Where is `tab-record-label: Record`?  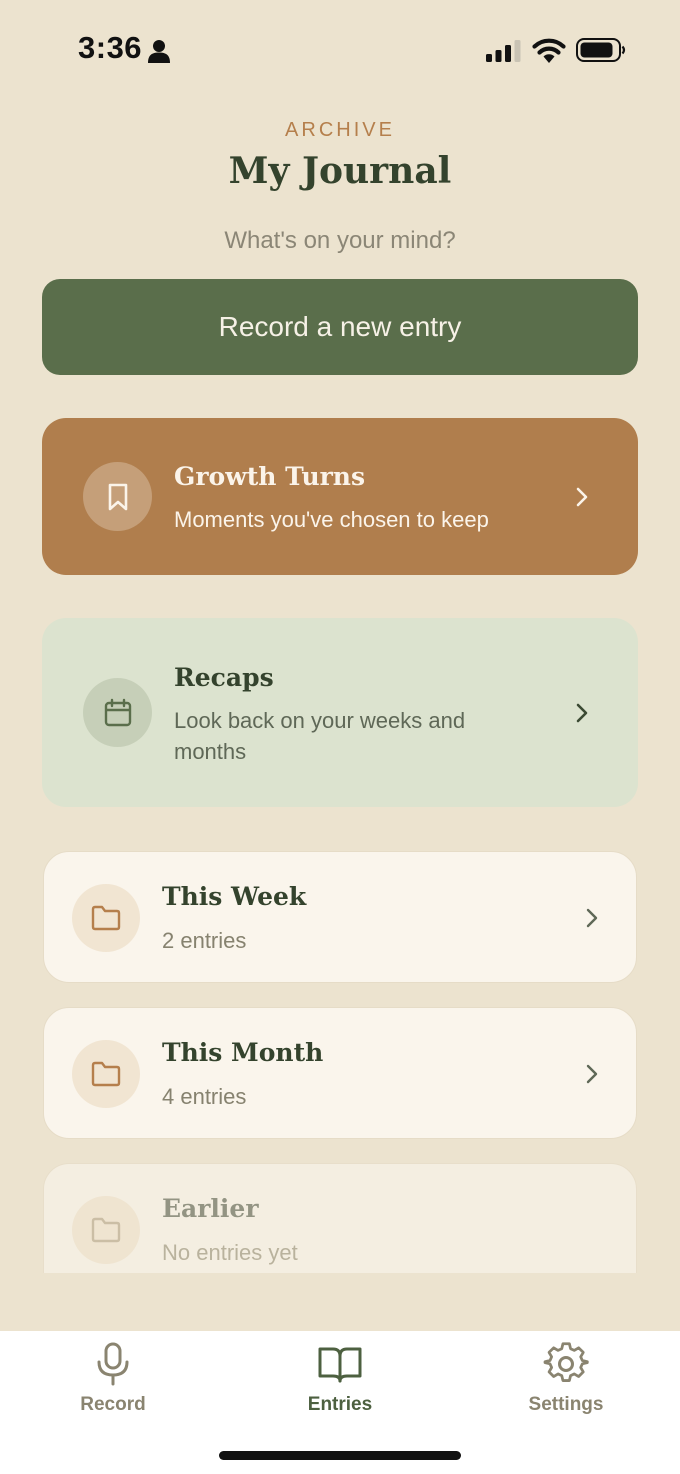
tab-record-label: Record is located at coordinates (113, 1404).